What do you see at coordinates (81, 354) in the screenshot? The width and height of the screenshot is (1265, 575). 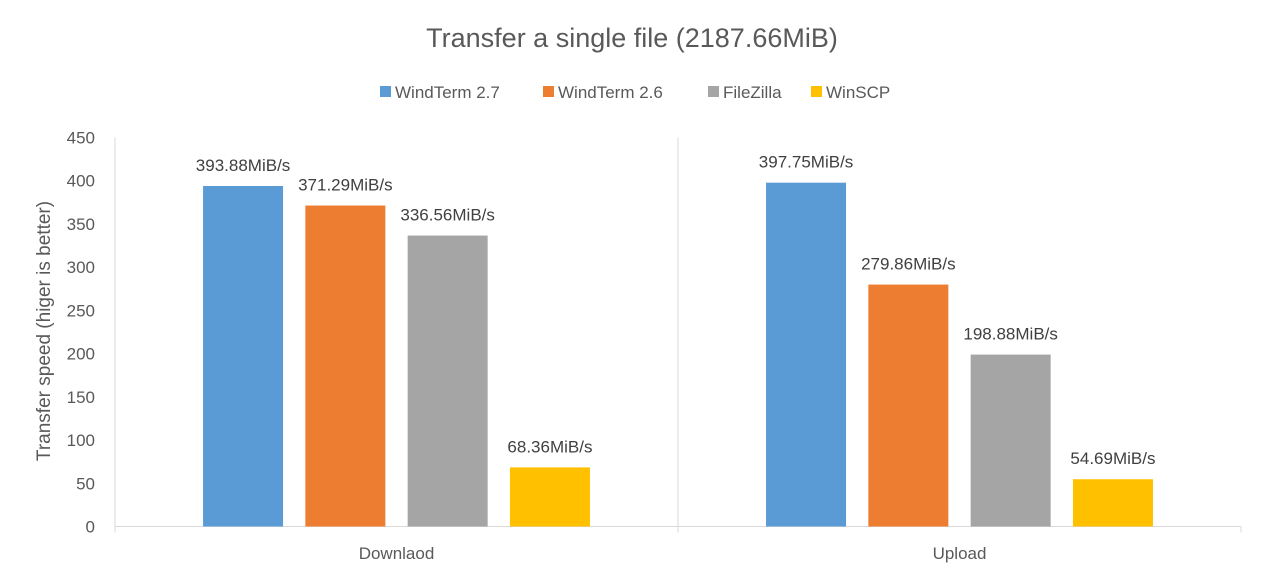 I see `y-tick-label: 200` at bounding box center [81, 354].